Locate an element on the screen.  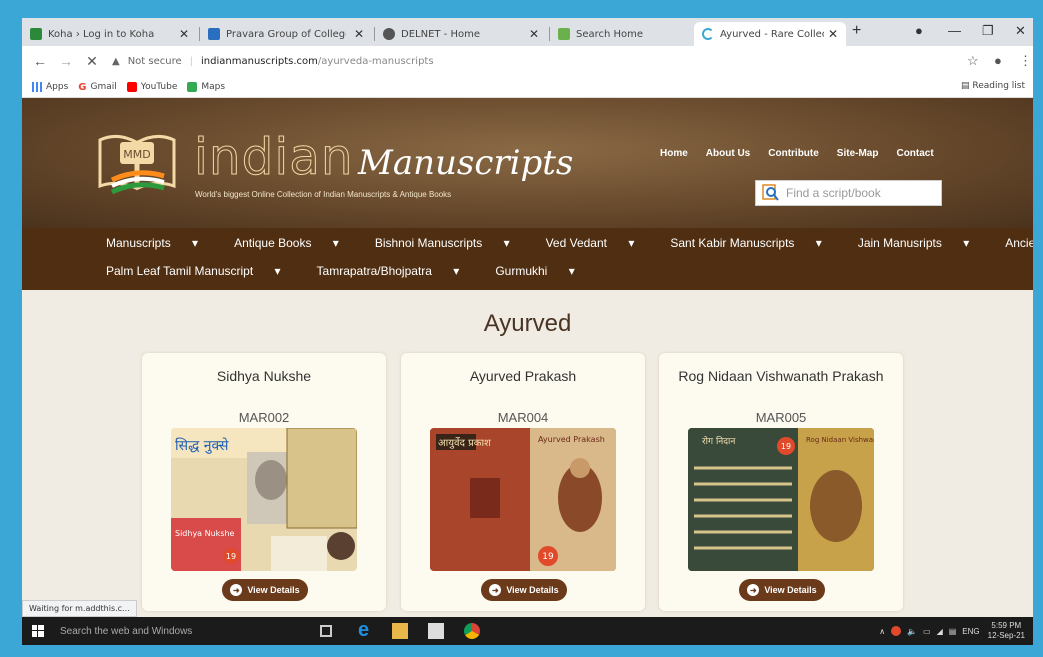
tab-pravara: Pravara Group of Colleges ca ✕ is located at coordinates (286, 34).